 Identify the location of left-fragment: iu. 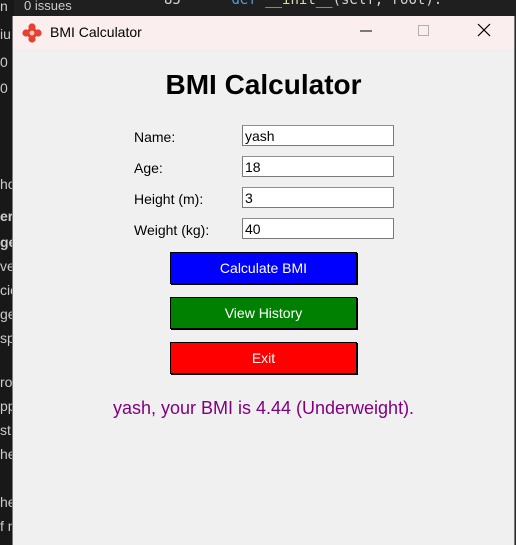
(5, 34).